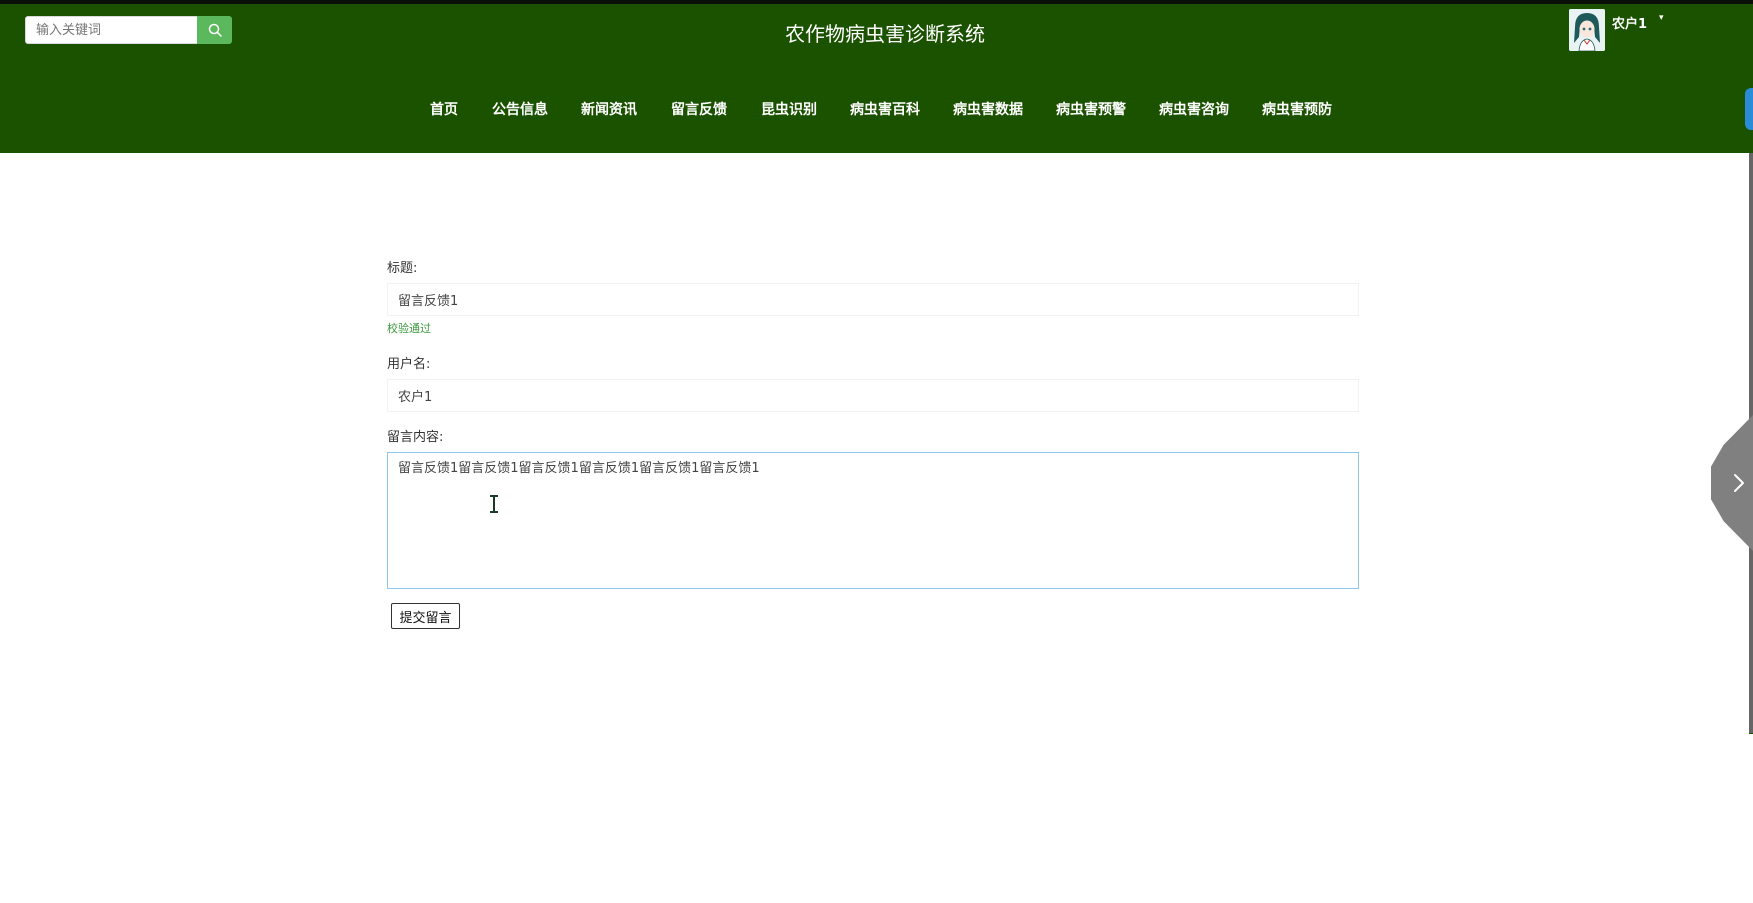 This screenshot has height=903, width=1753. I want to click on content-label: 留言内容:, so click(415, 437).